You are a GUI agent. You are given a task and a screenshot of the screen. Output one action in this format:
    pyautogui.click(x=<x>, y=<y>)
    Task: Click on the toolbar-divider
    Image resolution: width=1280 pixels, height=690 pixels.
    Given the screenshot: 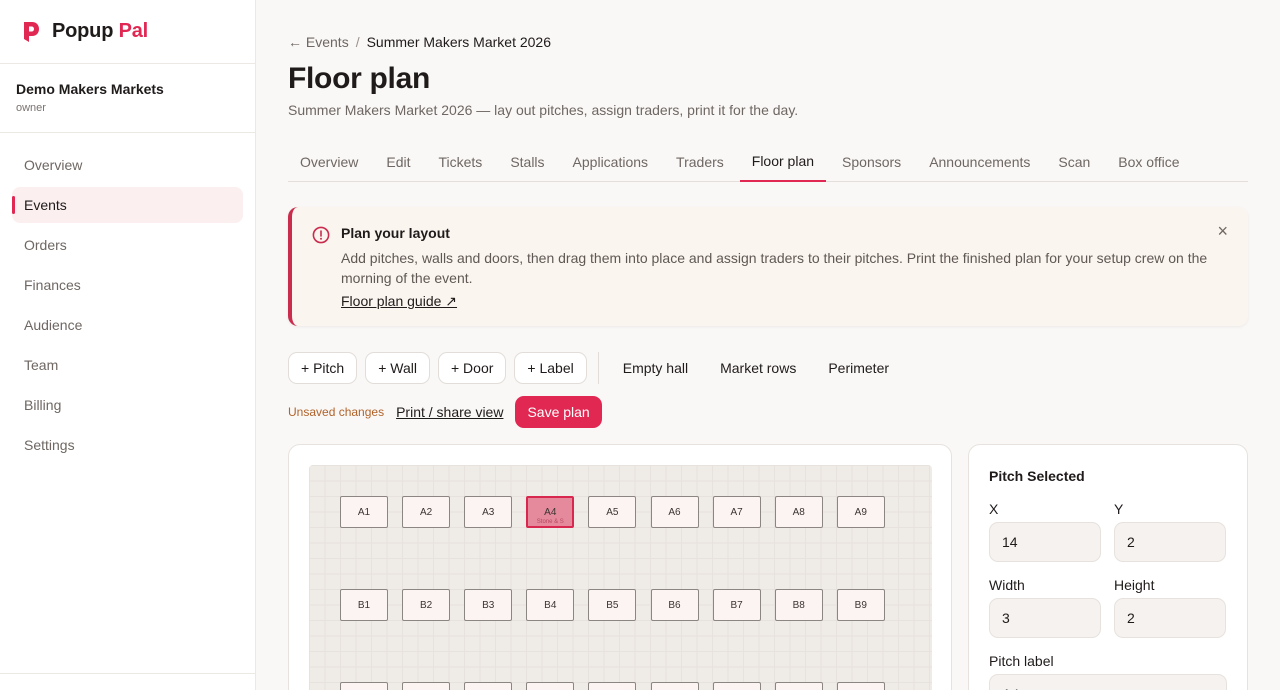 What is the action you would take?
    pyautogui.click(x=598, y=368)
    